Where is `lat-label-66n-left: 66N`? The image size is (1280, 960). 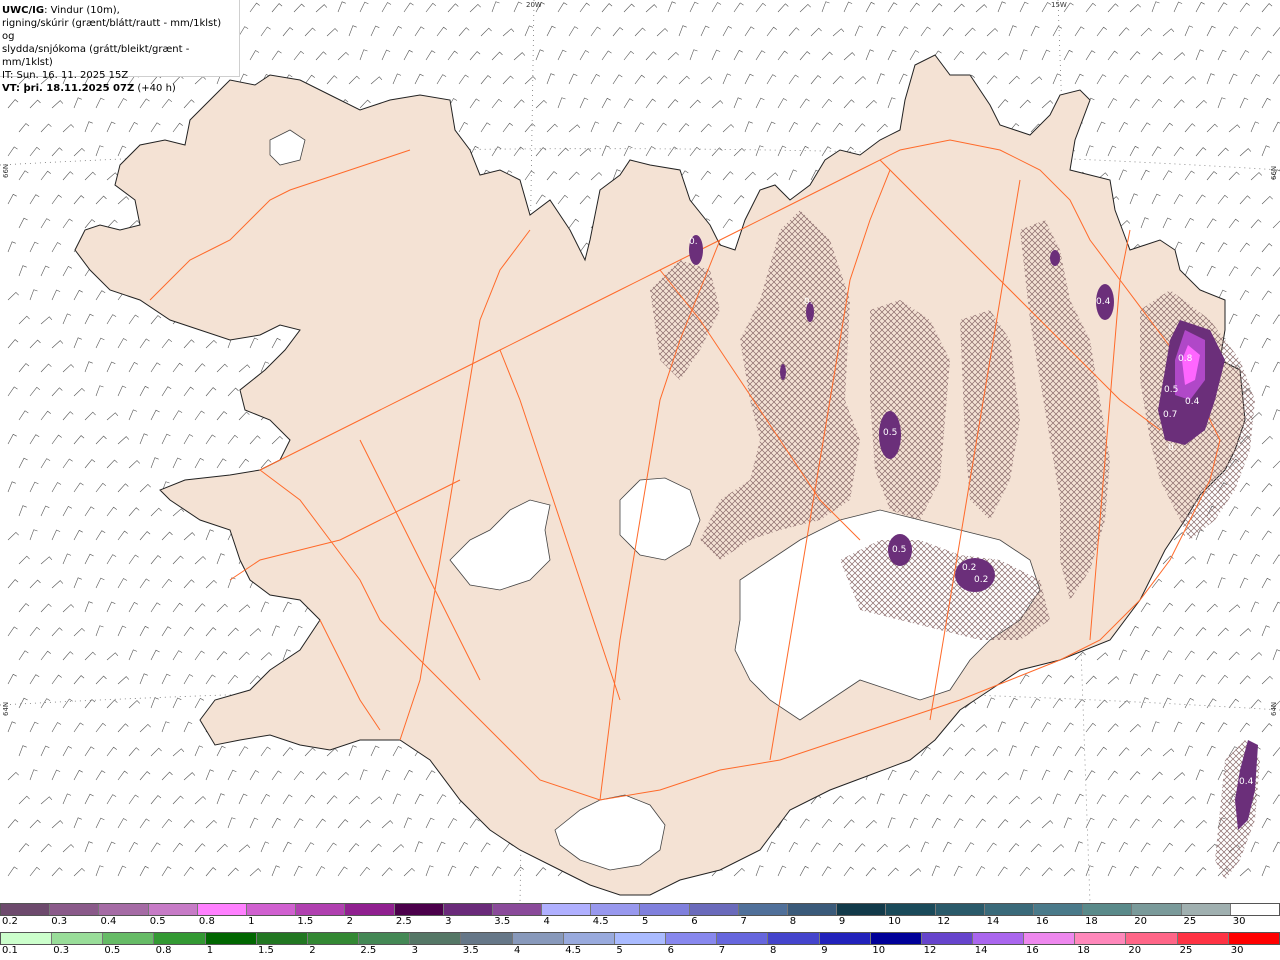
lat-label-66n-left: 66N is located at coordinates (6, 170).